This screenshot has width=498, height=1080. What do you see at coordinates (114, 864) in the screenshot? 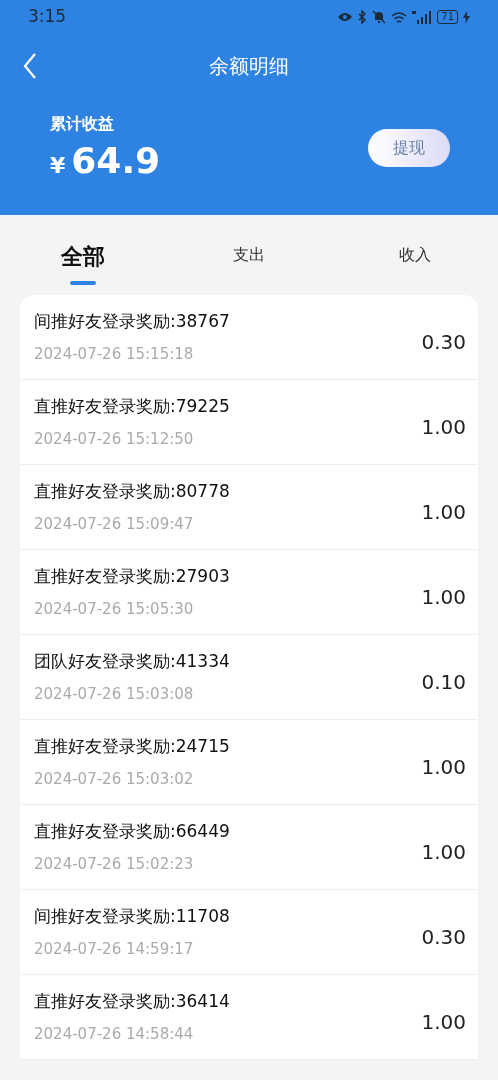
I see `record-time: 2024-07-26 15:02:23` at bounding box center [114, 864].